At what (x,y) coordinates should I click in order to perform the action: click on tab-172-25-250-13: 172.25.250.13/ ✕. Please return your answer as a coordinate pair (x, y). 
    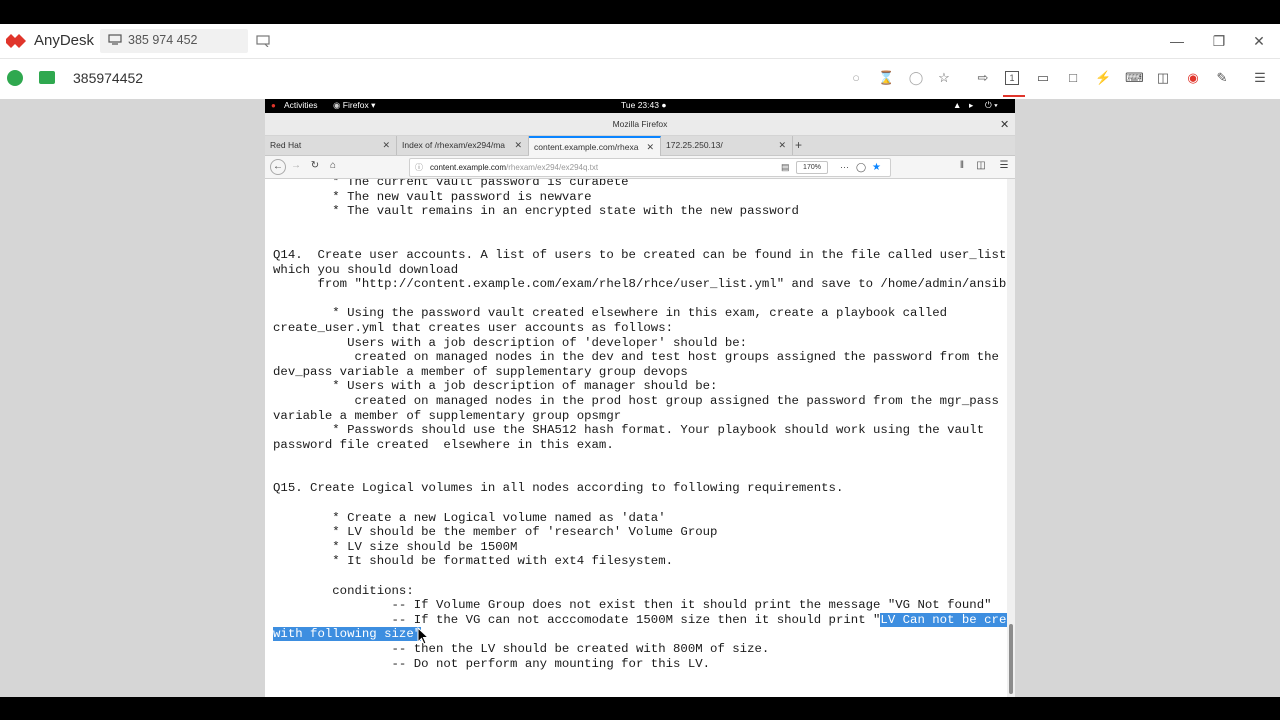
    Looking at the image, I should click on (727, 145).